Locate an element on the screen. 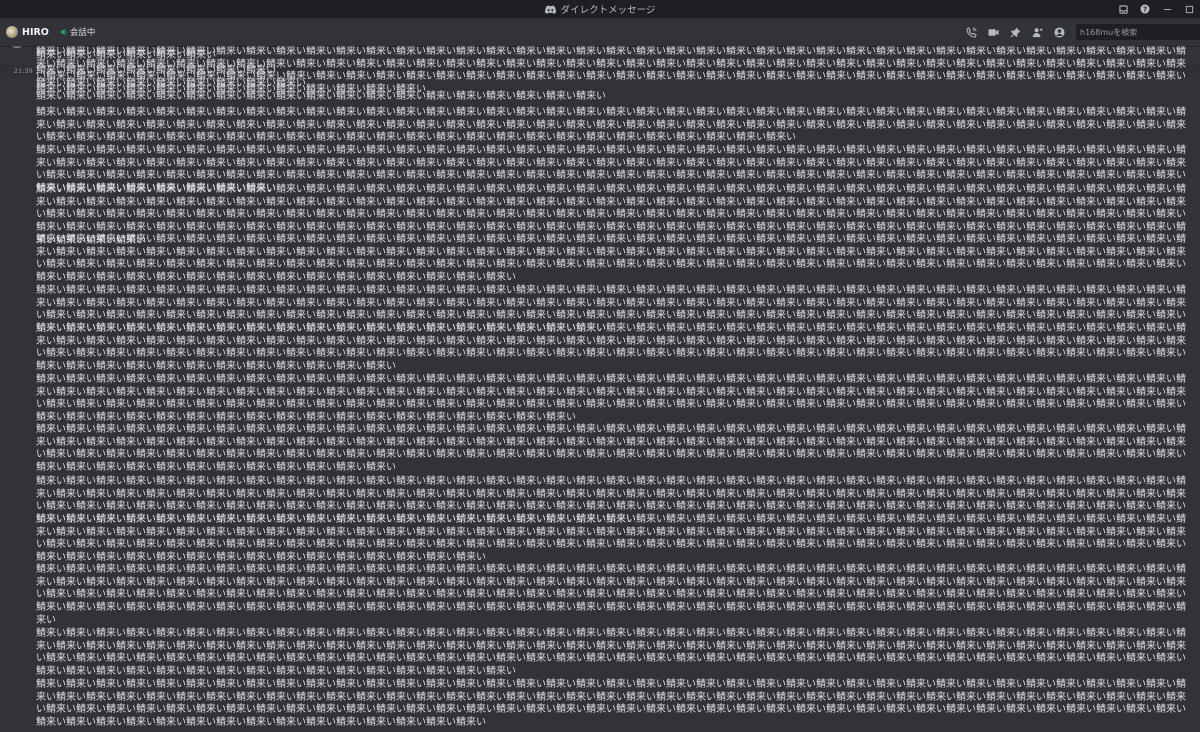 The image size is (1200, 732). search-input: h168muを検索 is located at coordinates (1138, 32).